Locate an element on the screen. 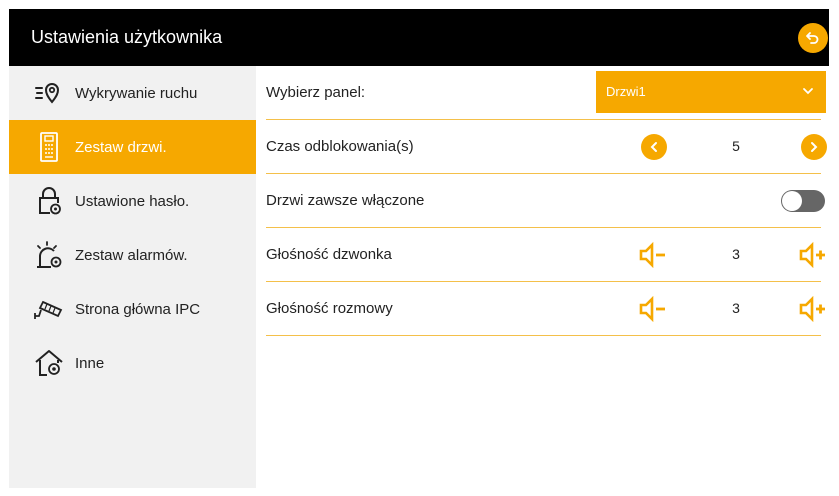 The width and height of the screenshot is (839, 496). panel-dropdown-value: Drzwi1 is located at coordinates (626, 91).